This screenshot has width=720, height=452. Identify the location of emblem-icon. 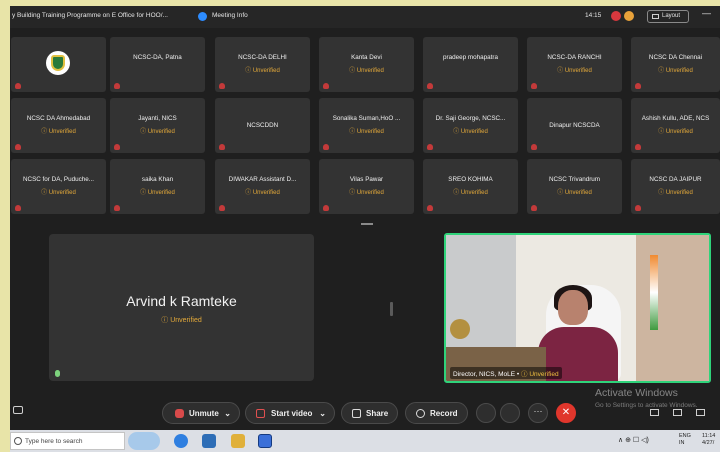
(58, 63).